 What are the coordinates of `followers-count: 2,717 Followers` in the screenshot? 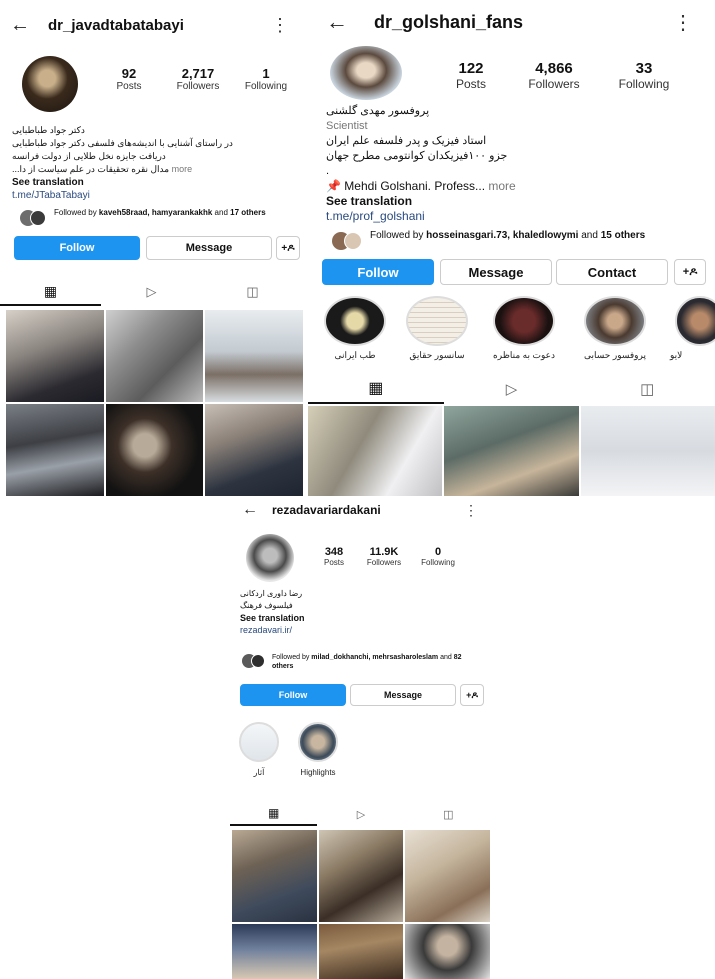 It's located at (198, 79).